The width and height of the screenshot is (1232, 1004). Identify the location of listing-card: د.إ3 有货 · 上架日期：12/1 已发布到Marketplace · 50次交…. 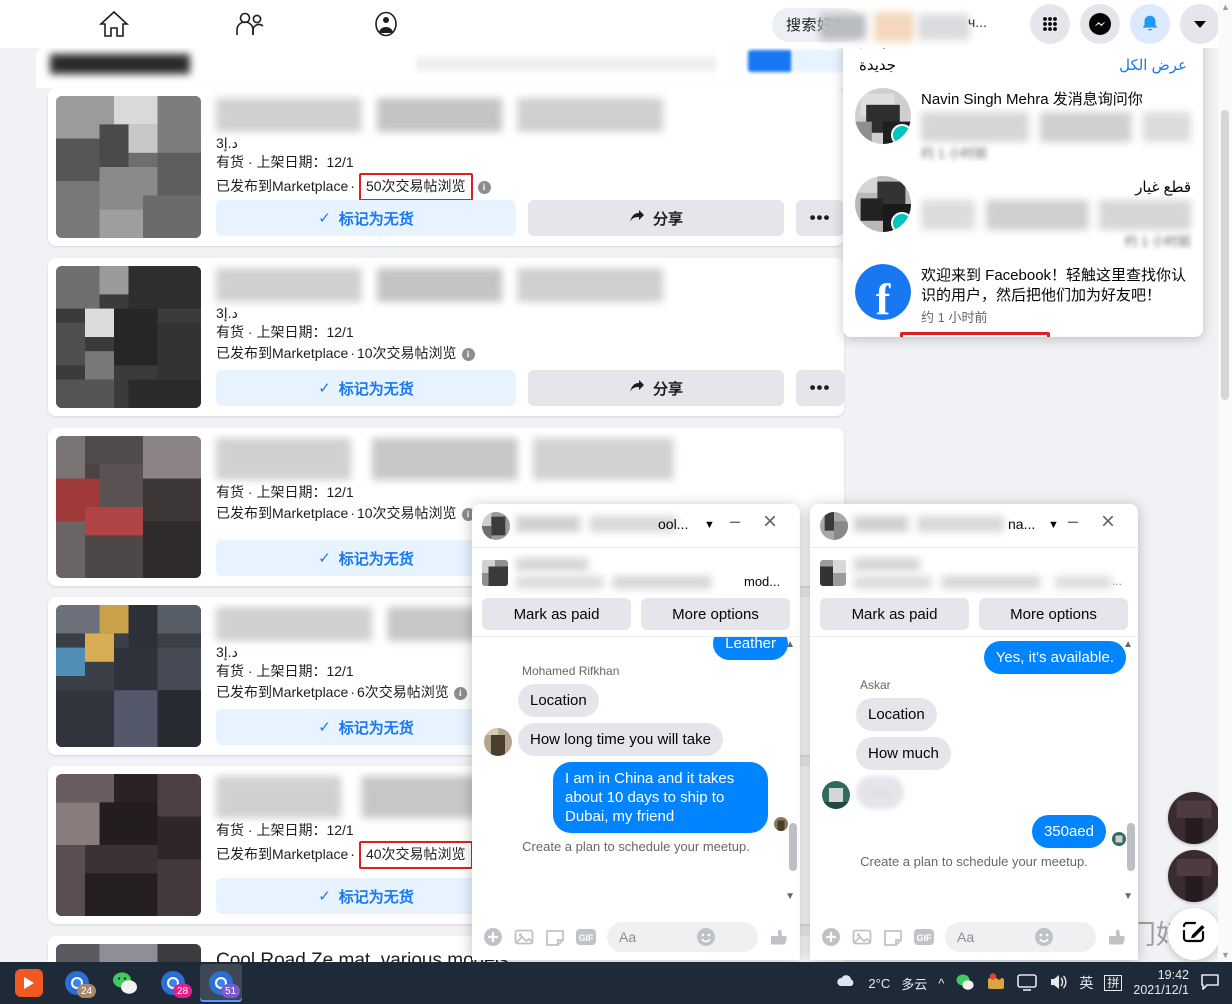
(446, 167).